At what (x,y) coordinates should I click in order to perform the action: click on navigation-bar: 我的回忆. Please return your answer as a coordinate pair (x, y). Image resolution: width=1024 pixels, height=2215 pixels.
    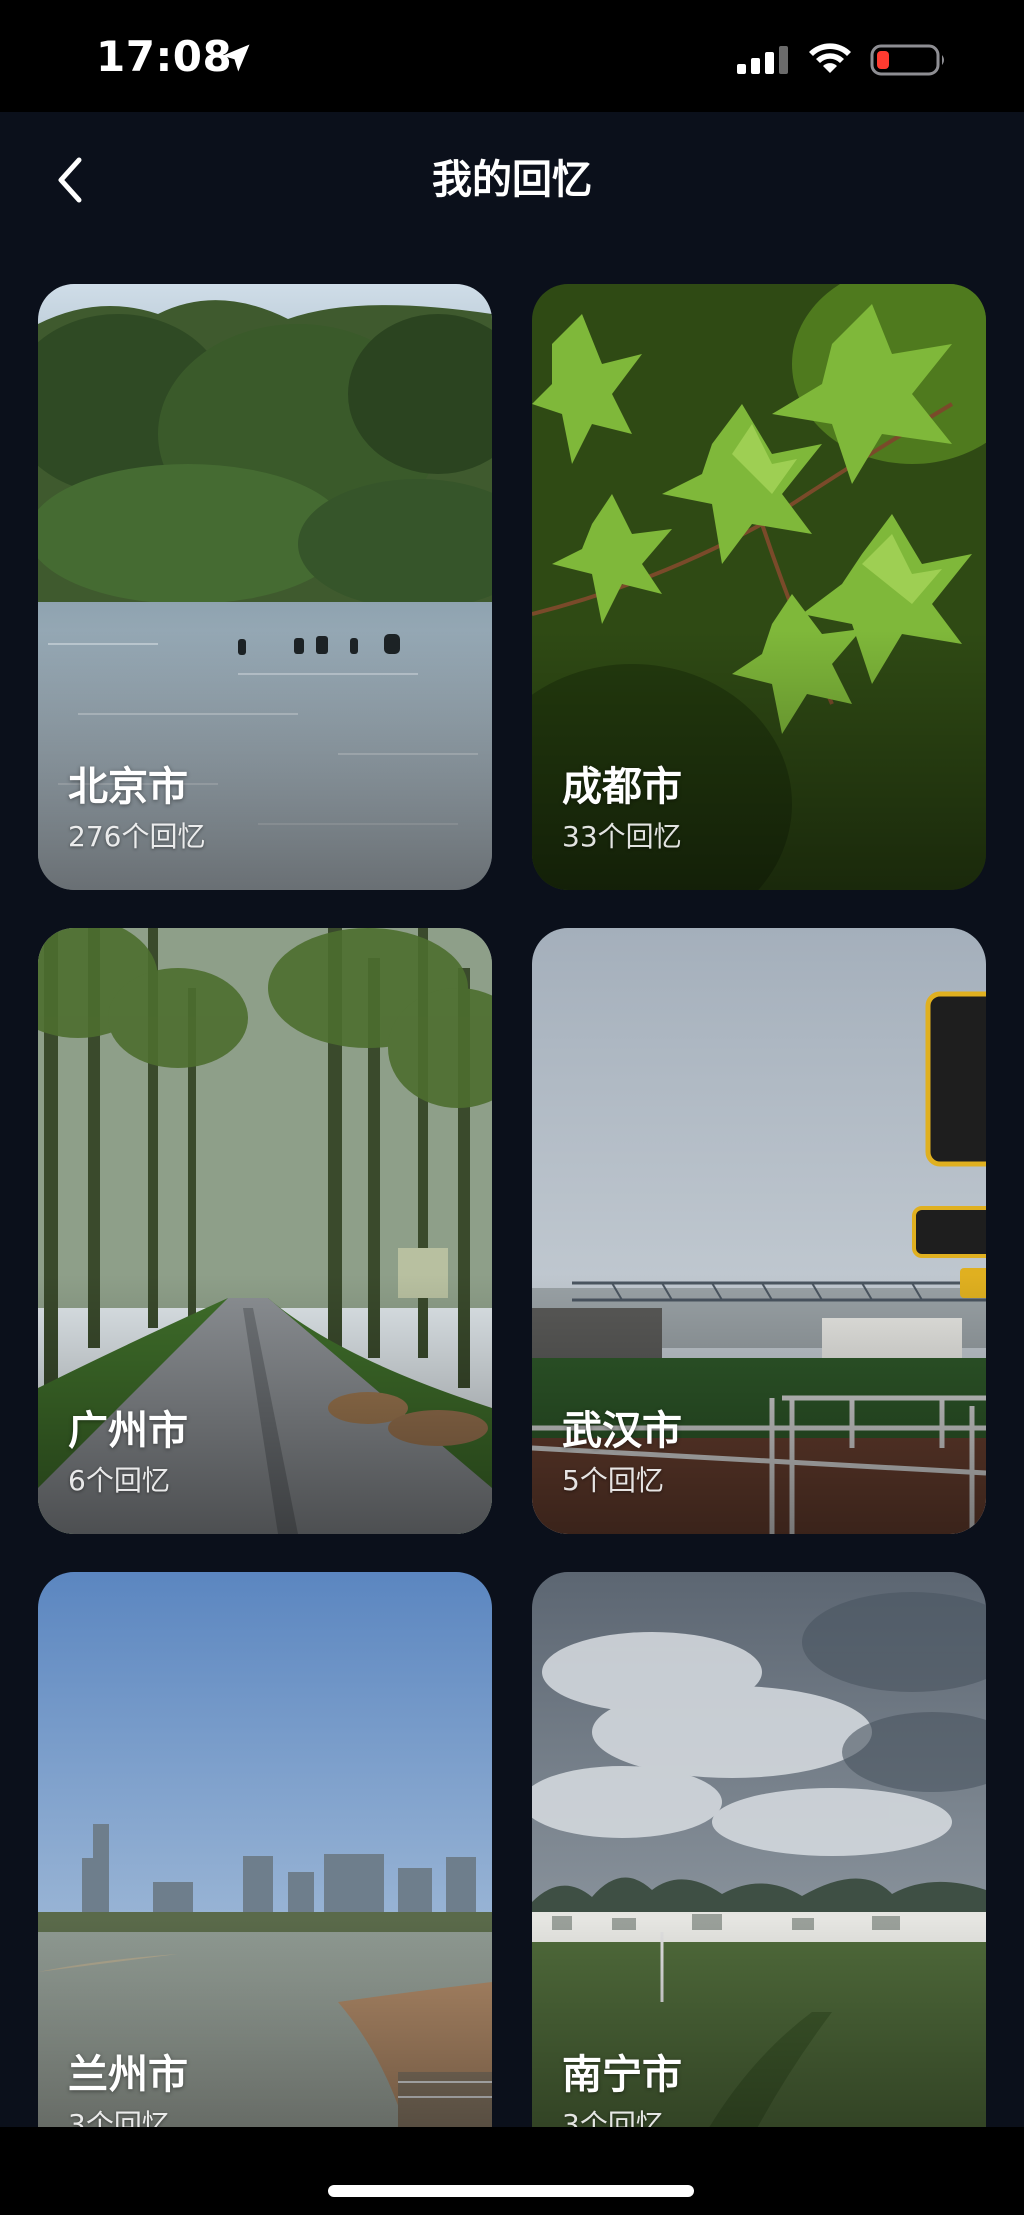
    Looking at the image, I should click on (512, 180).